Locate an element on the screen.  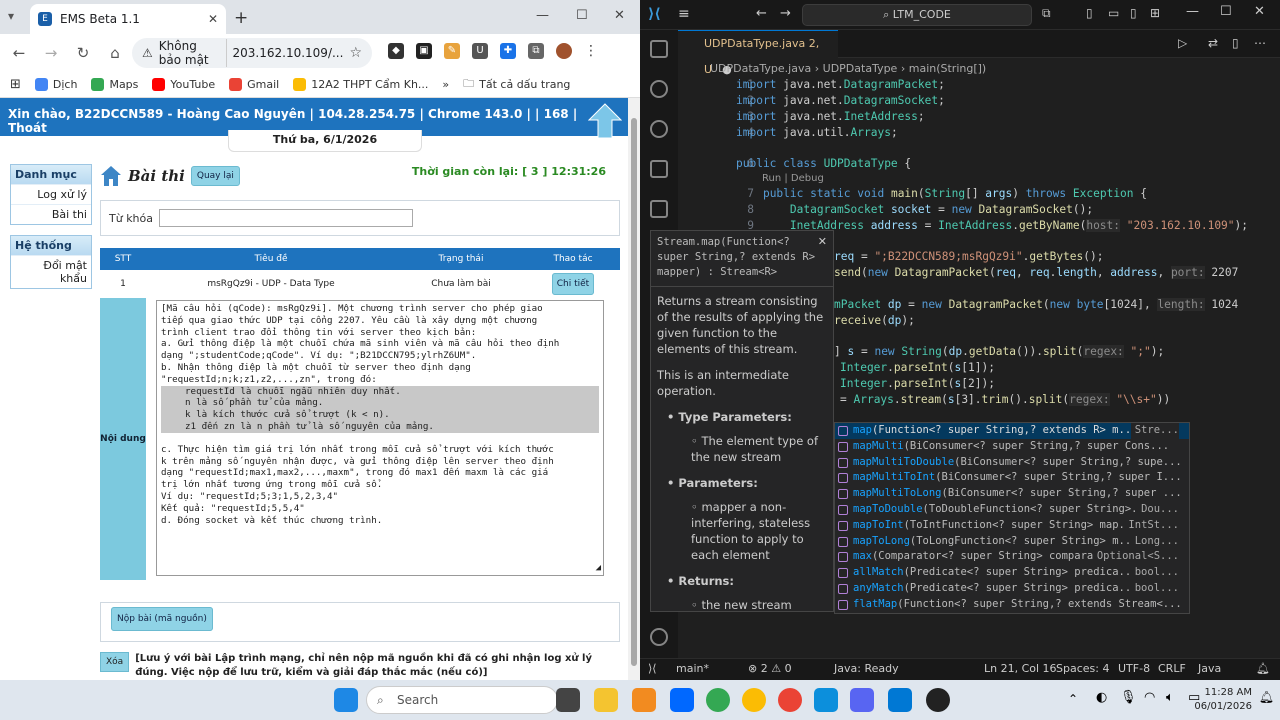
extension-icon-3: ✎ is located at coordinates (452, 51).